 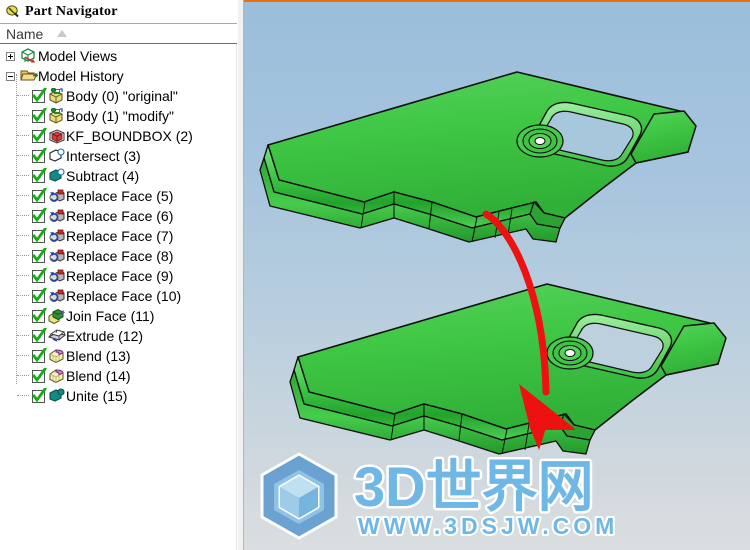 I want to click on tree-item-label: Replace Face (5), so click(x=120, y=196).